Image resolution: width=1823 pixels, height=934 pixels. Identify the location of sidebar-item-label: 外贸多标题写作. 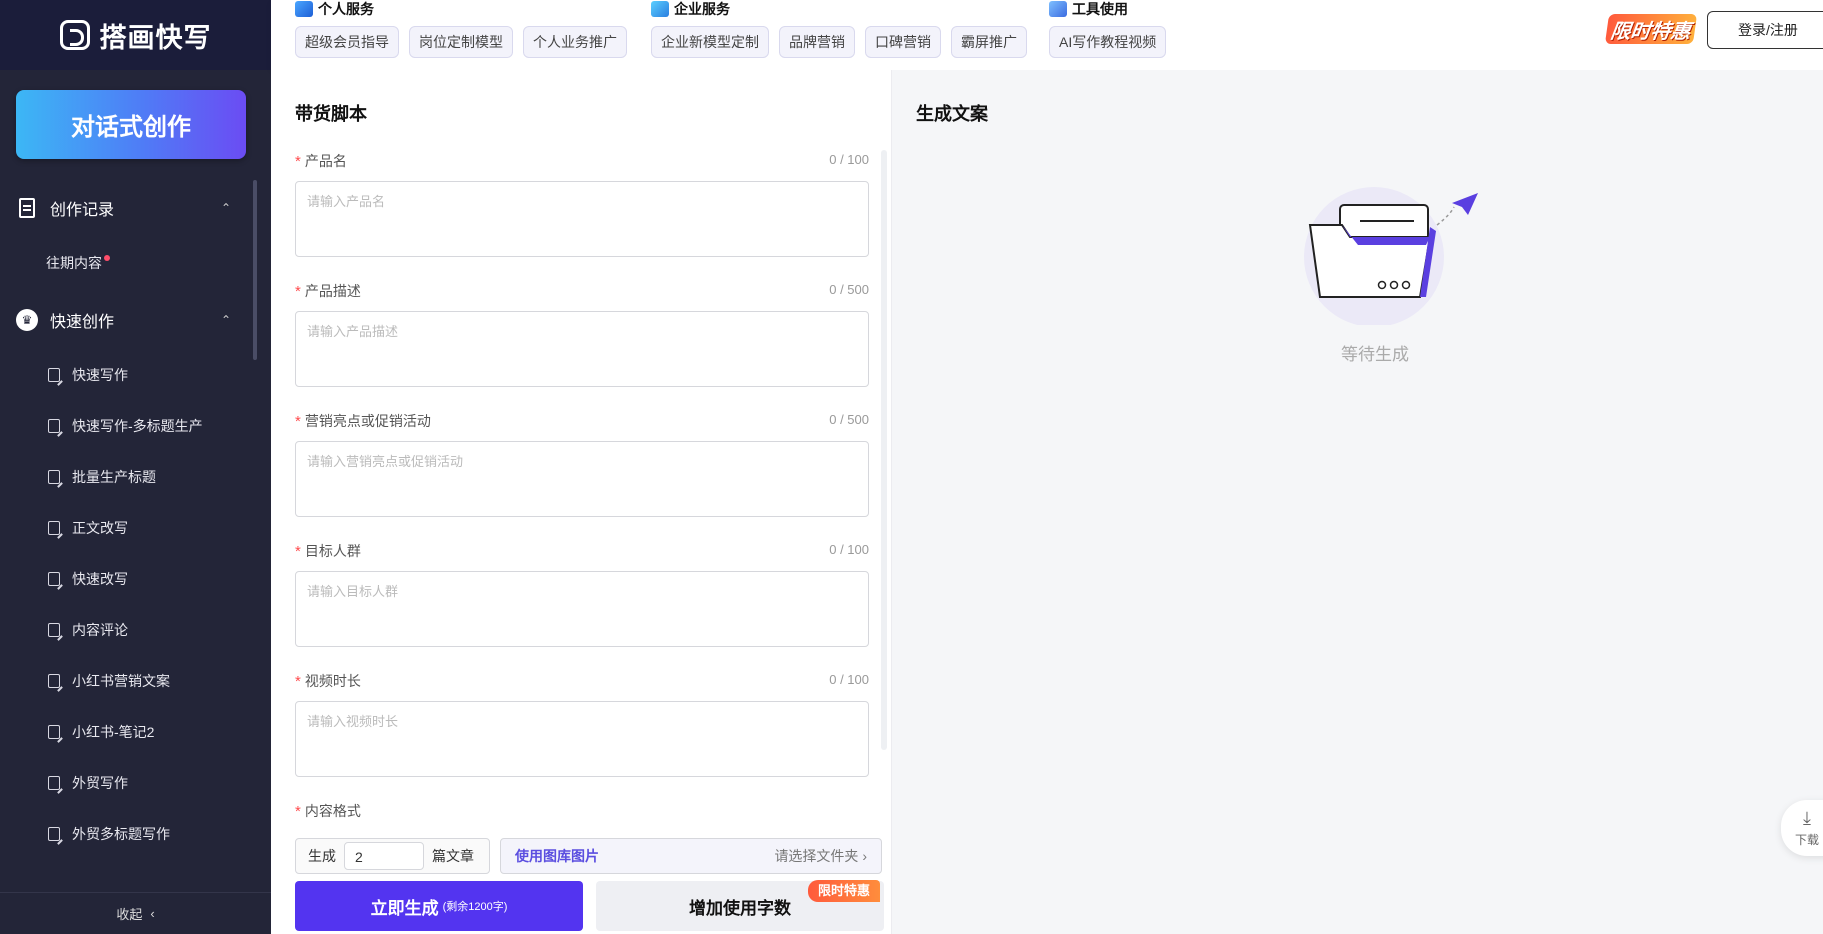
(121, 834).